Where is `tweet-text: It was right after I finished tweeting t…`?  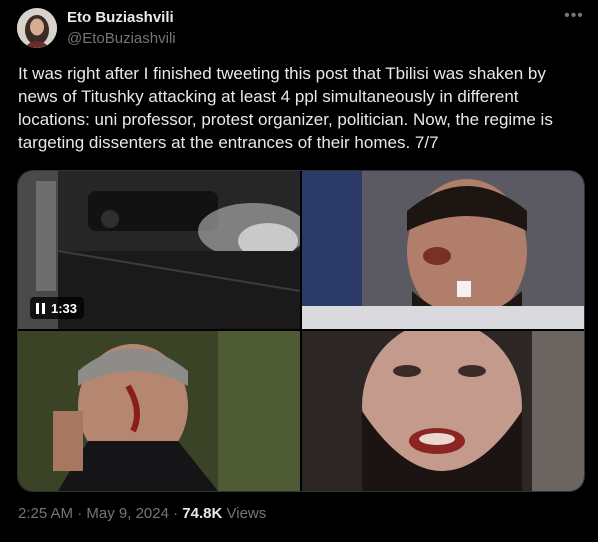 tweet-text: It was right after I finished tweeting t… is located at coordinates (285, 108).